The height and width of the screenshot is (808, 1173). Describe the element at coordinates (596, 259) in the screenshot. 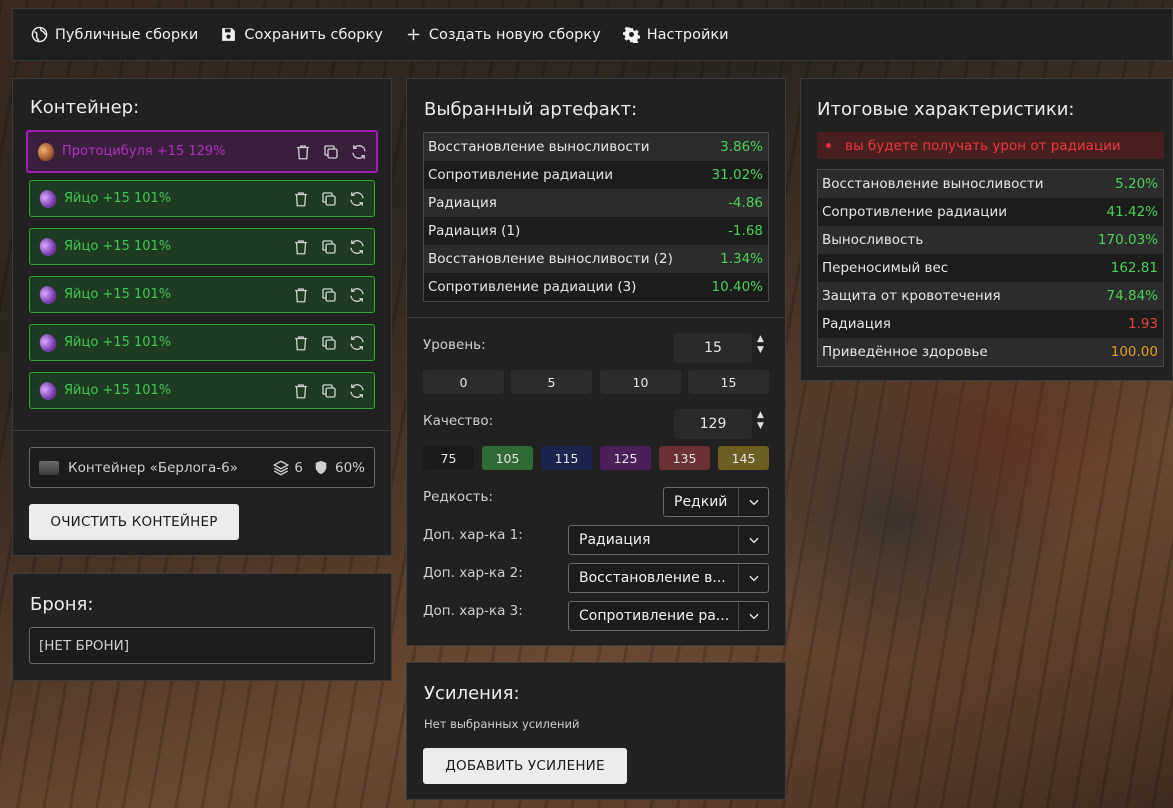

I see `table-row: Восстановление выносливости (2) 1.34%` at that location.